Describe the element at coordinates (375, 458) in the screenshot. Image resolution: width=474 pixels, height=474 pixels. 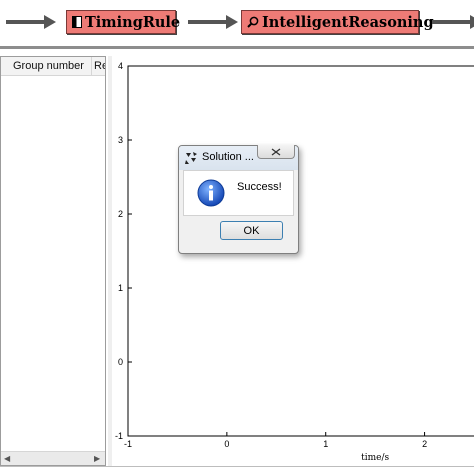
I see `x-axis-label: time/s` at that location.